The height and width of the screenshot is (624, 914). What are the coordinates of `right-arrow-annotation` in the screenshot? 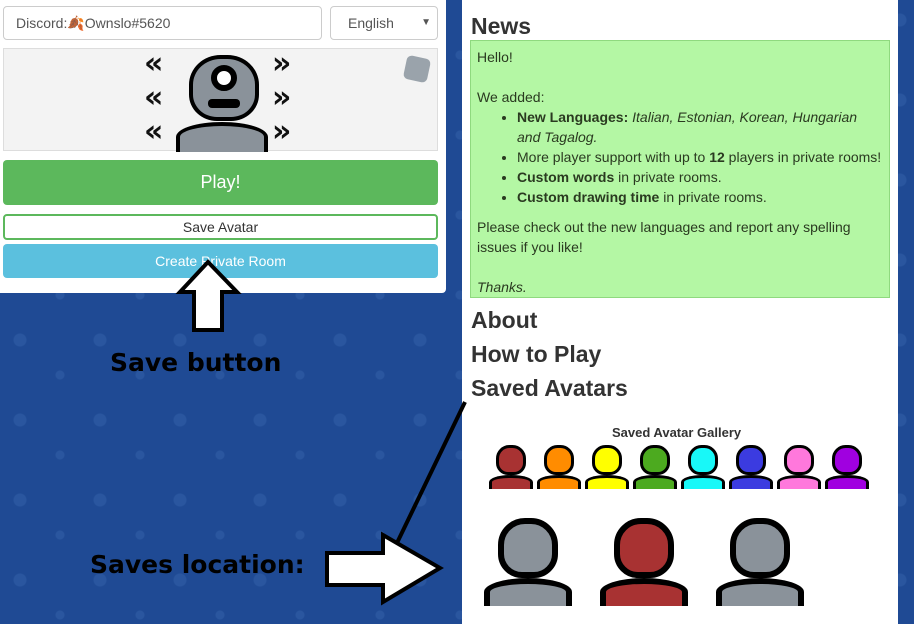 It's located at (384, 568).